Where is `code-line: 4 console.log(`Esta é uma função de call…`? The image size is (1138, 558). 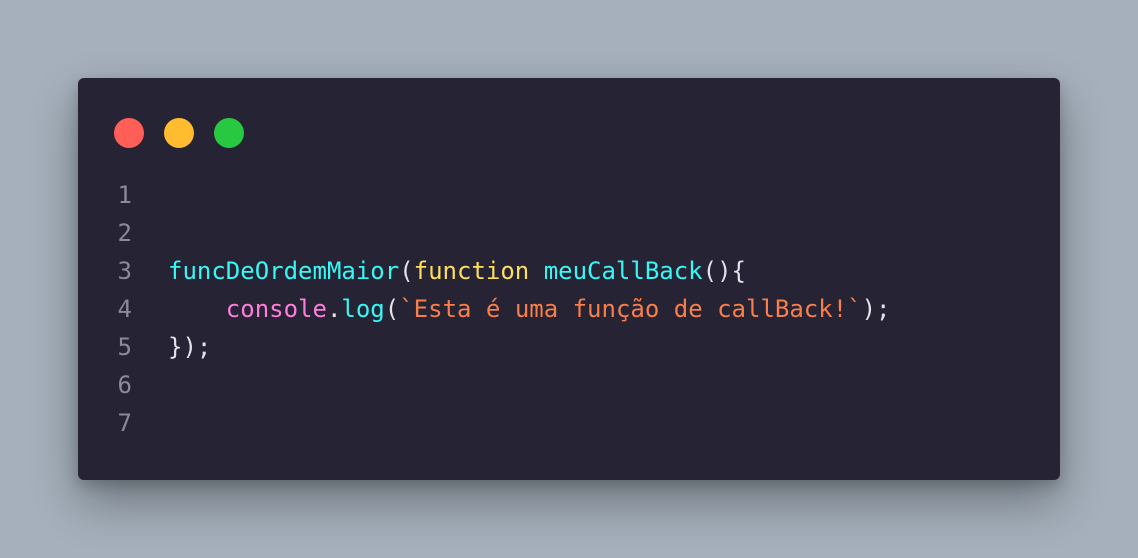 code-line: 4 console.log(`Esta é uma função de call… is located at coordinates (569, 309).